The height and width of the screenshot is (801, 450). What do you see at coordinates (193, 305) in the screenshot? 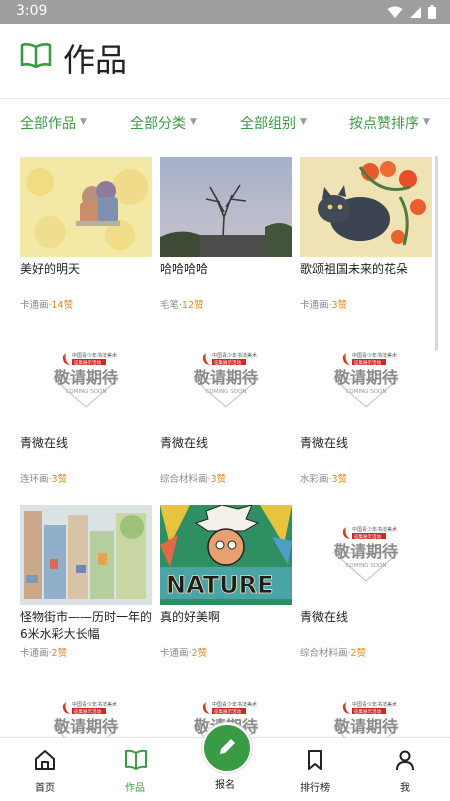
I see `work-likes: 12赞` at bounding box center [193, 305].